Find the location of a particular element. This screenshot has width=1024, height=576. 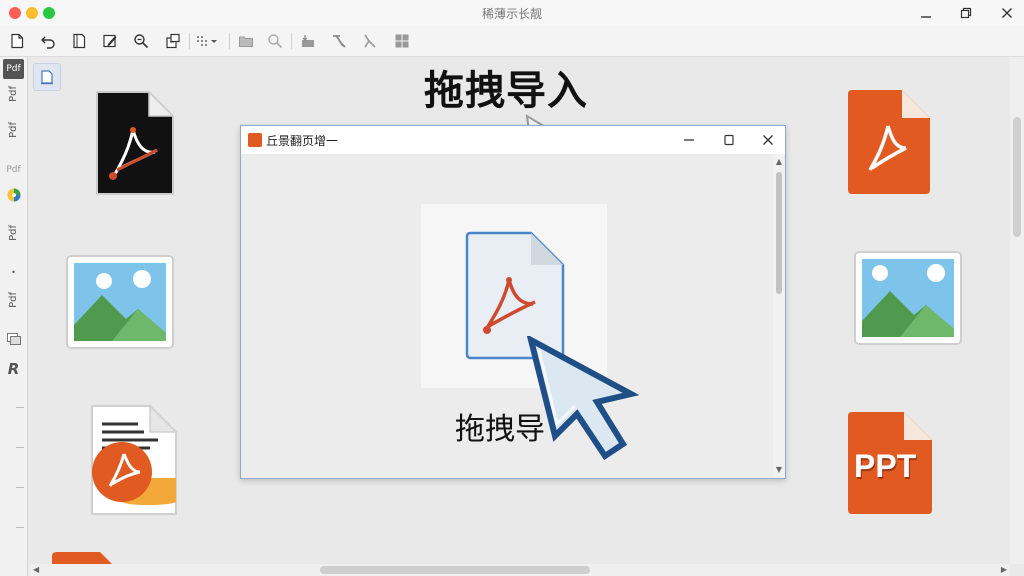

panel-toggle-icon is located at coordinates (47, 77).